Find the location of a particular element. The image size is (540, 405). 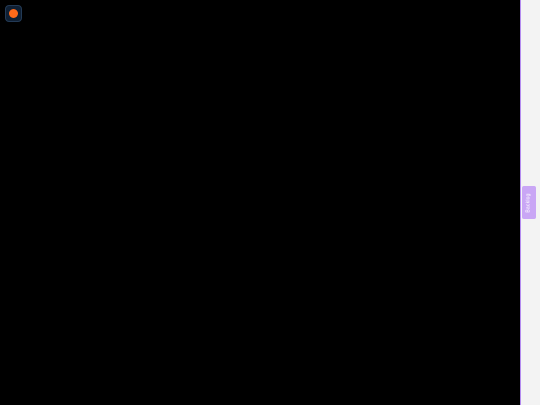

record-dot-icon is located at coordinates (13, 13).